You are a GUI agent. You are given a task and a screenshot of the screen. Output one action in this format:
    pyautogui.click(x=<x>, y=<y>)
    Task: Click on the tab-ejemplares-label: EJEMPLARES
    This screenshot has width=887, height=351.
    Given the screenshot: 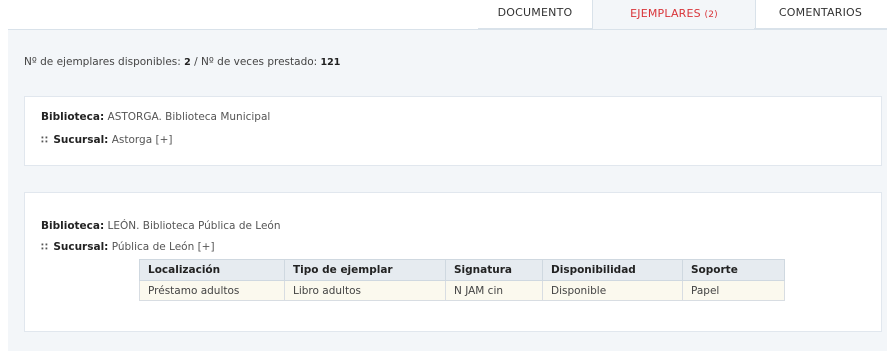 What is the action you would take?
    pyautogui.click(x=665, y=13)
    